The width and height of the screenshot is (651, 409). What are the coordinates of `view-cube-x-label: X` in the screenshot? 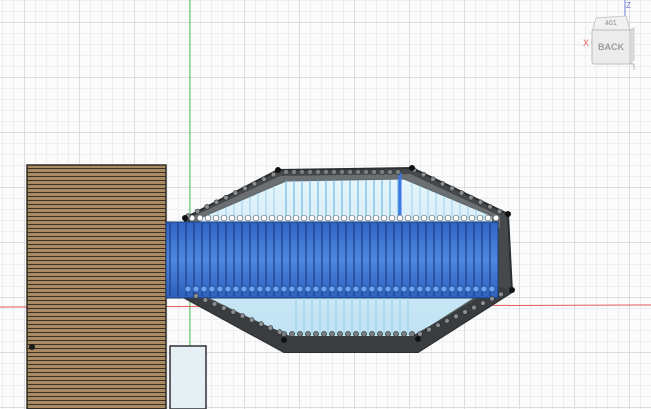 It's located at (586, 43).